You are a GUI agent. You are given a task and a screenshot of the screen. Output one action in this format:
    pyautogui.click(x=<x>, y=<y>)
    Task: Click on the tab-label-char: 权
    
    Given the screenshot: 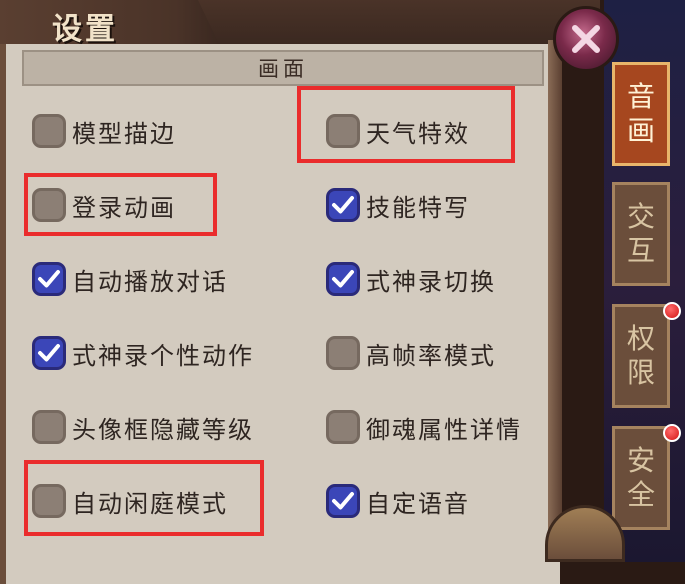 What is the action you would take?
    pyautogui.click(x=640, y=338)
    